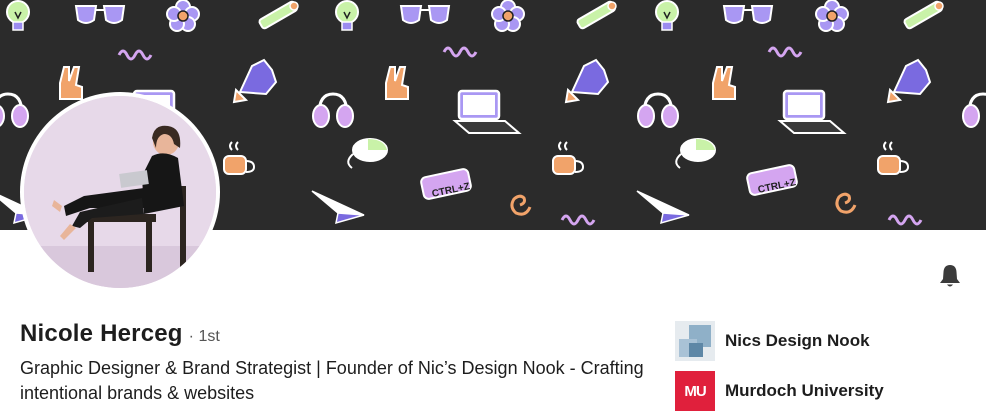 The height and width of the screenshot is (411, 986). I want to click on murdoch-logo-text: MU, so click(695, 391).